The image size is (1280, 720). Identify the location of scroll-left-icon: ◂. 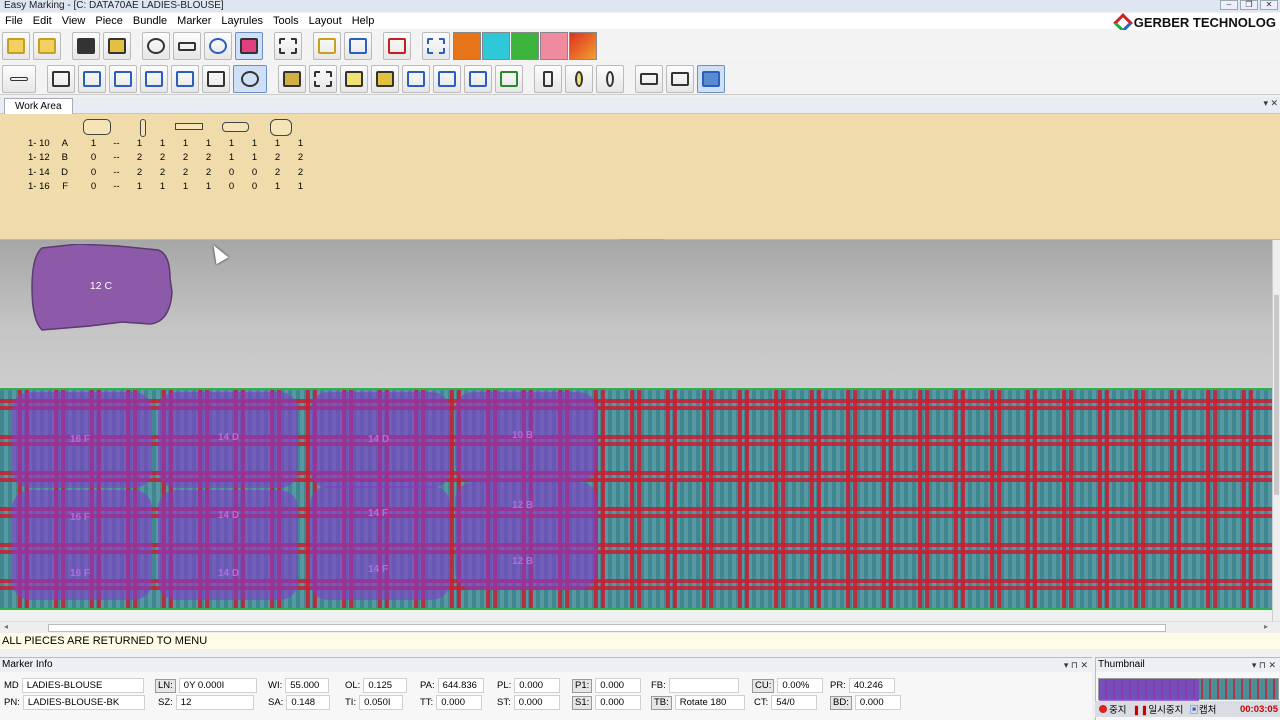
(6, 626).